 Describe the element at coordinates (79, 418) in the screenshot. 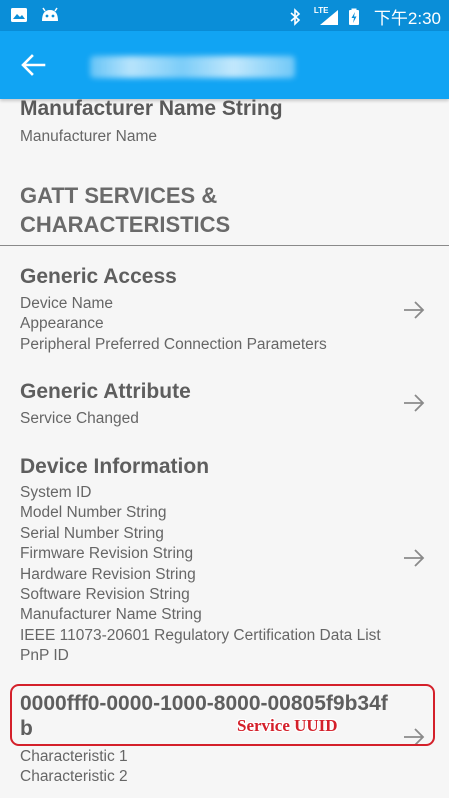

I see `characteristic-item: Service Changed` at that location.